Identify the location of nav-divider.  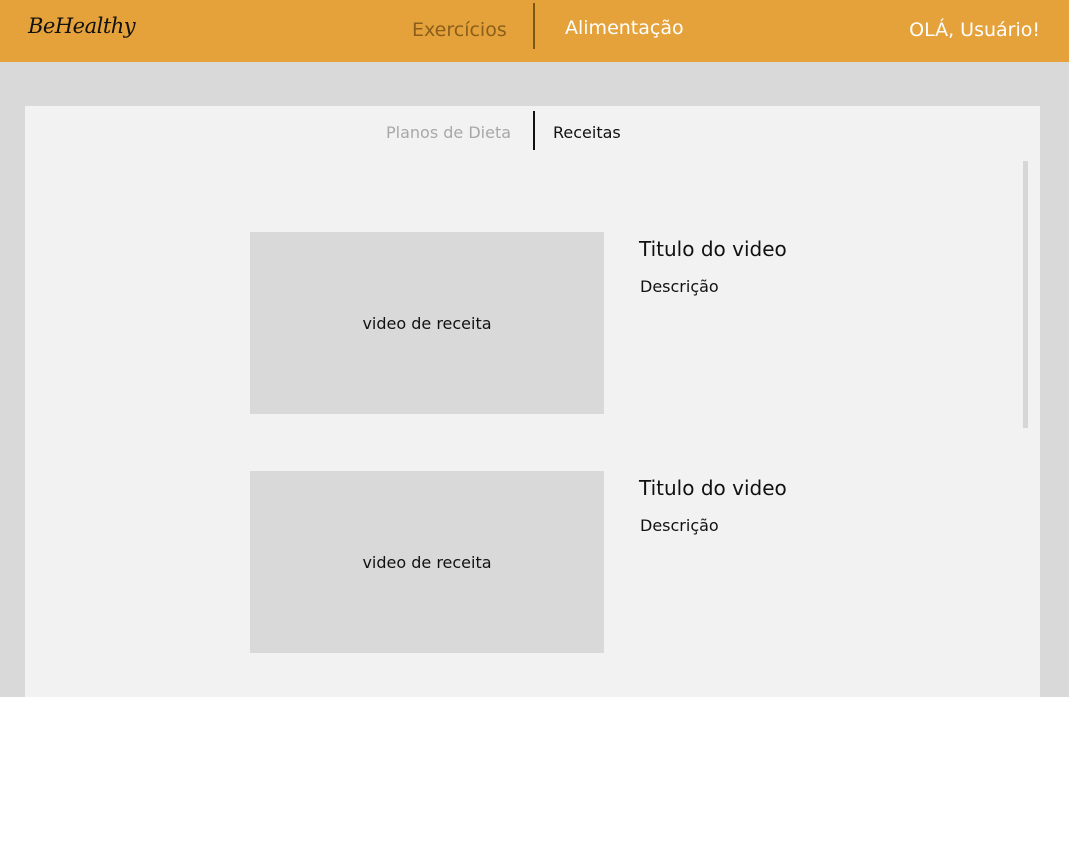
(534, 26).